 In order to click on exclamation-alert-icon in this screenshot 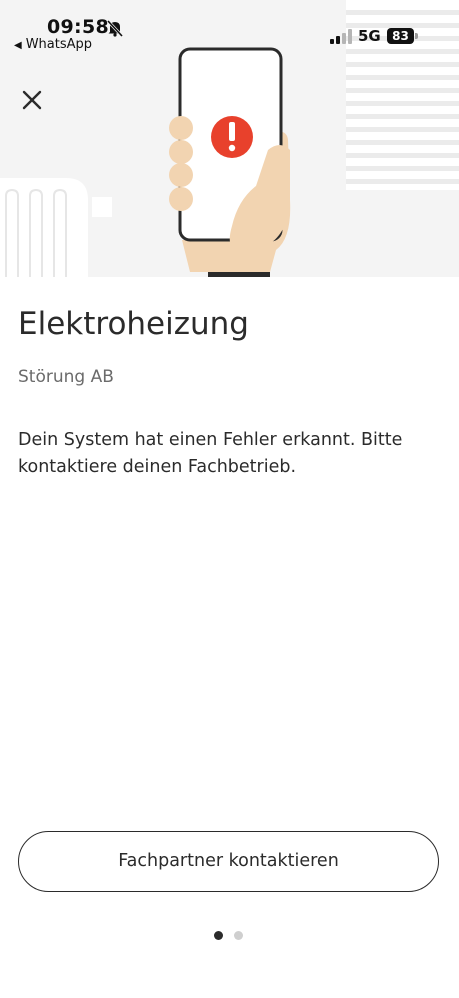, I will do `click(232, 137)`.